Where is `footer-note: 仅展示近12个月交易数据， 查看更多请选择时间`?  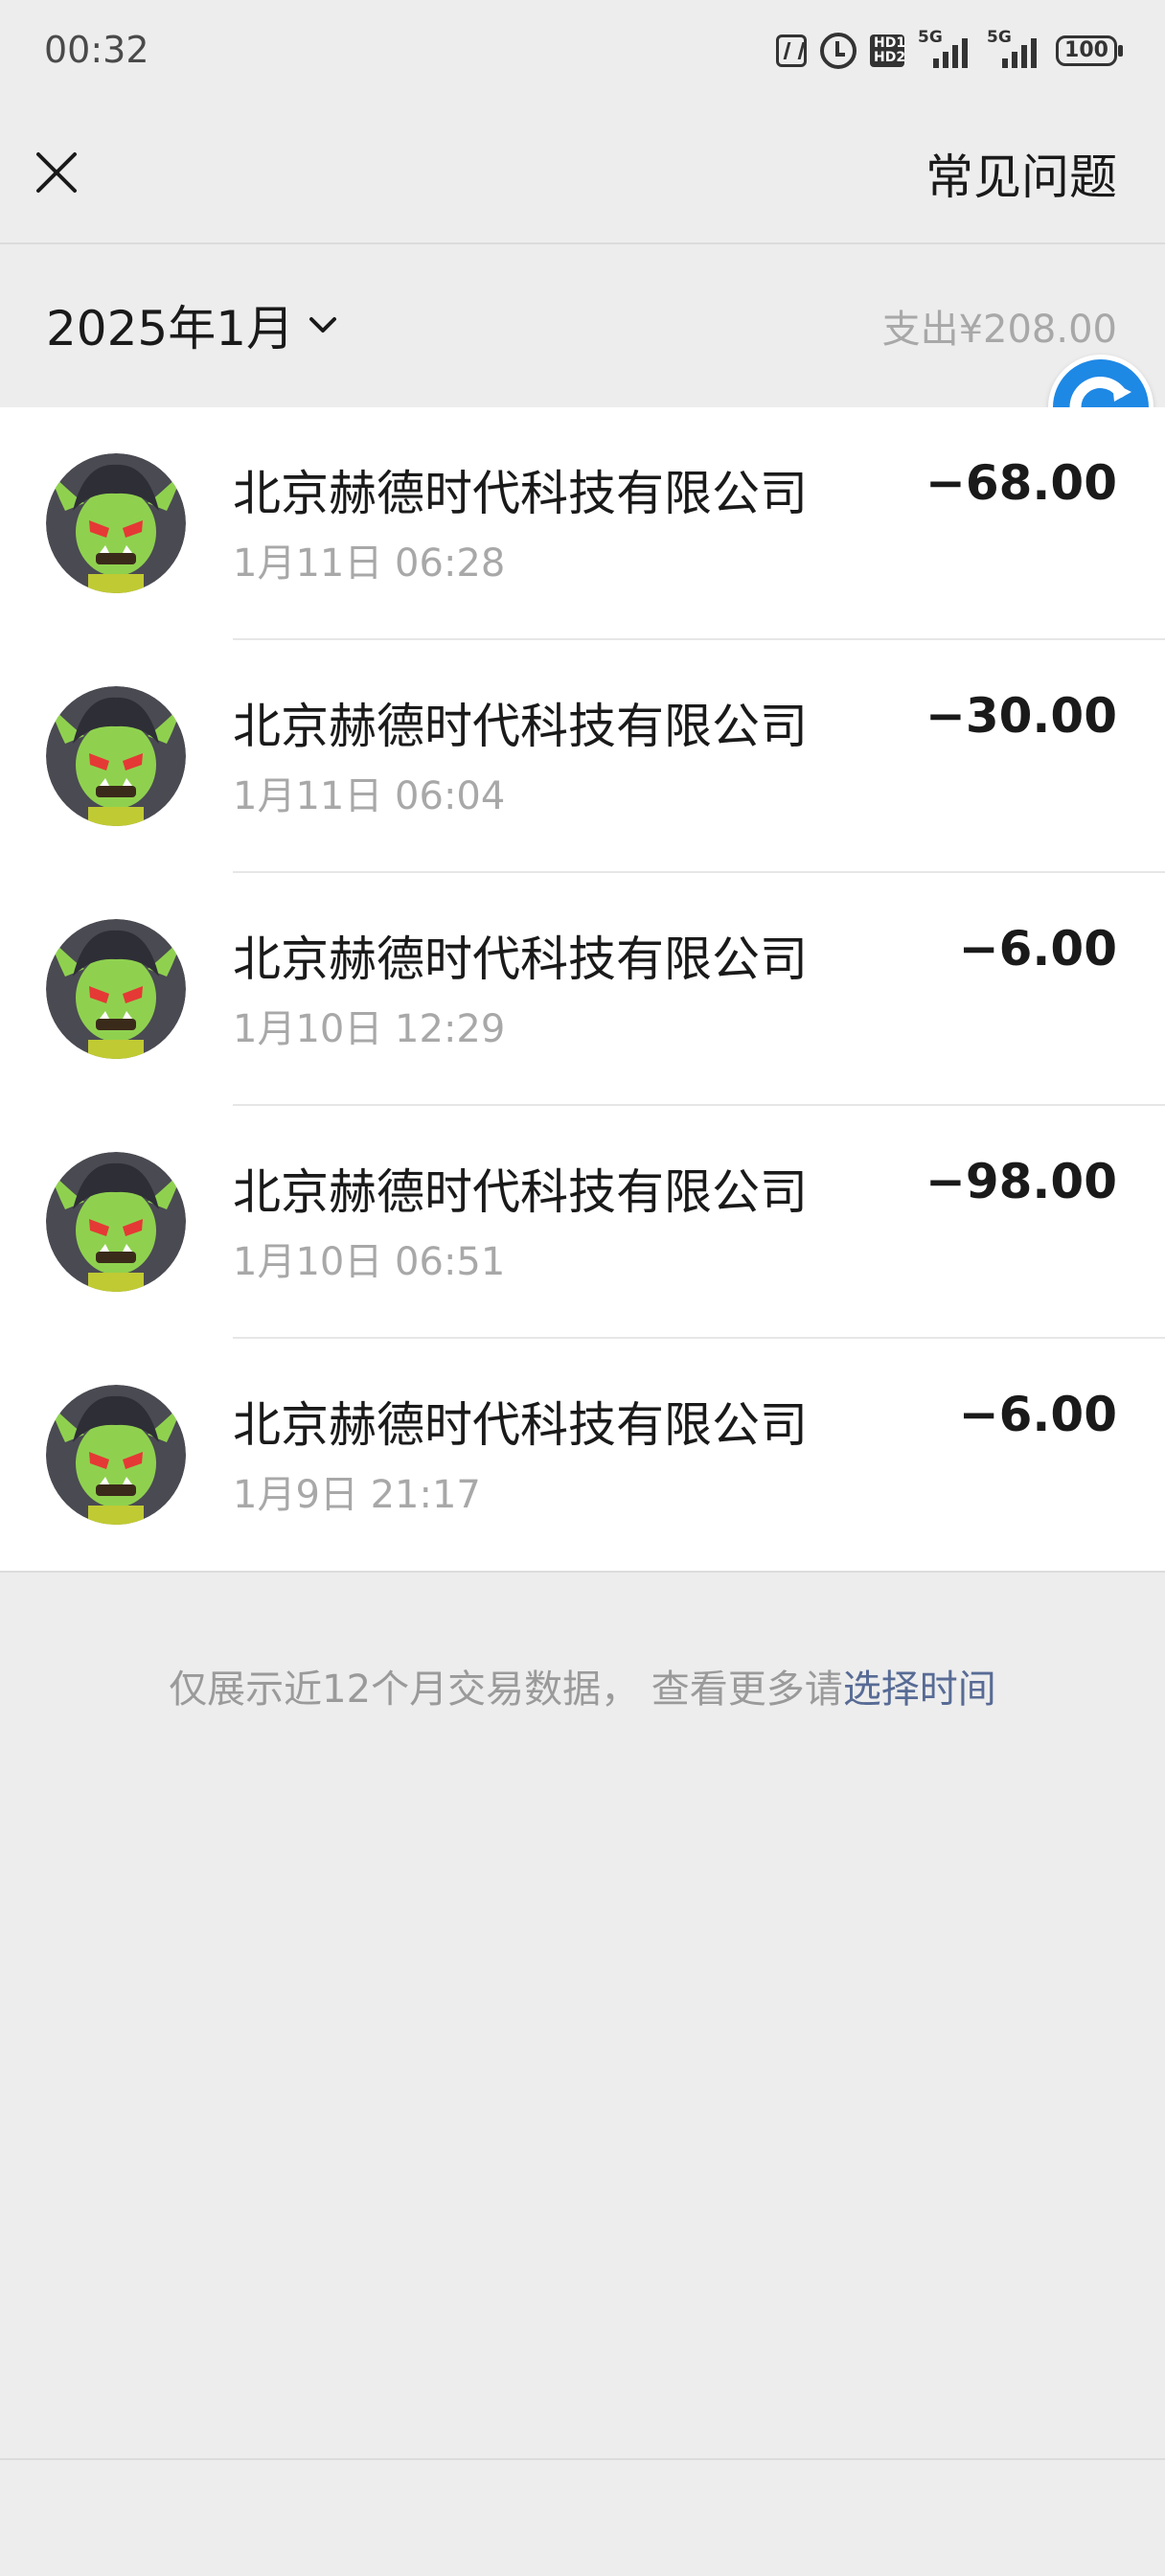 footer-note: 仅展示近12个月交易数据， 查看更多请选择时间 is located at coordinates (582, 1686).